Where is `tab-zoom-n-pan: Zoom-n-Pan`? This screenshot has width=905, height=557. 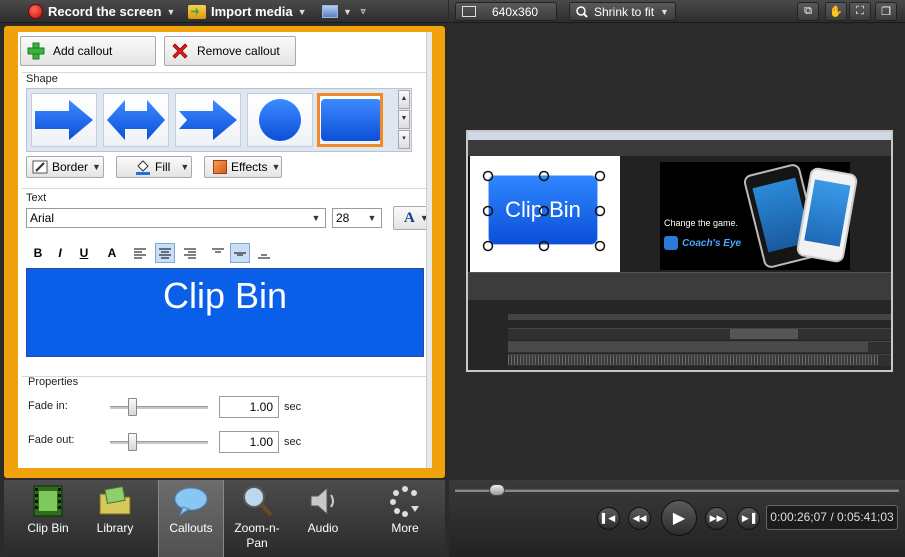
tab-zoom-n-pan: Zoom-n-Pan is located at coordinates (257, 518).